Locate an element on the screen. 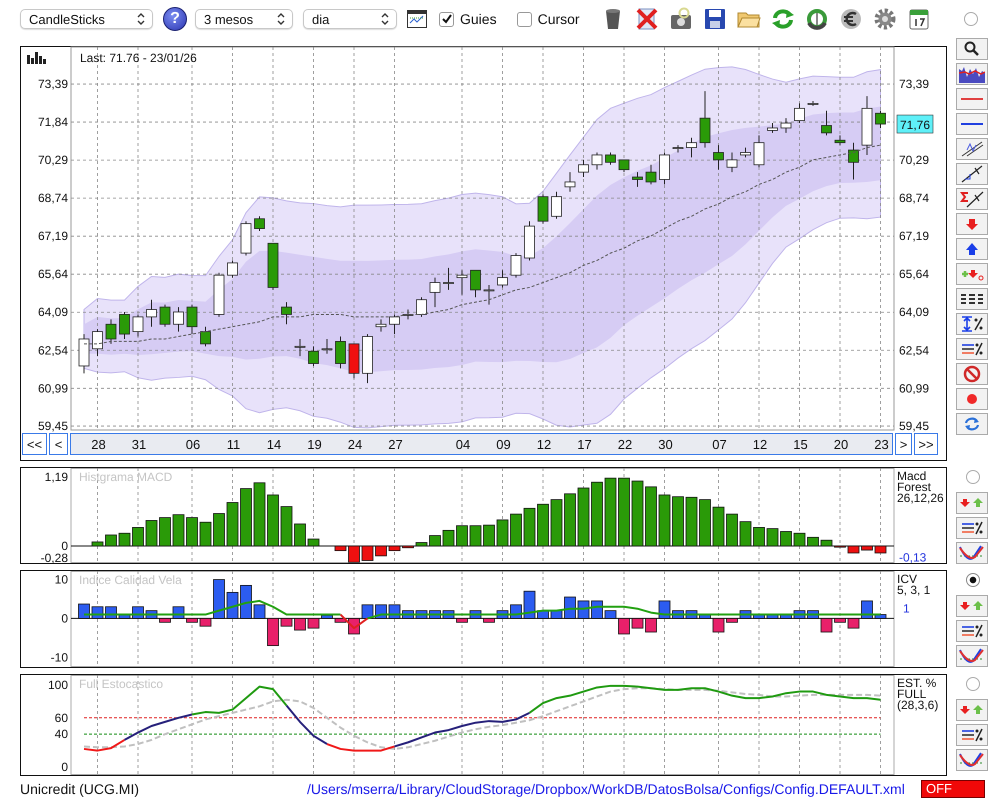 This screenshot has height=800, width=1000. y-axis-label: -0,28 is located at coordinates (54, 558).